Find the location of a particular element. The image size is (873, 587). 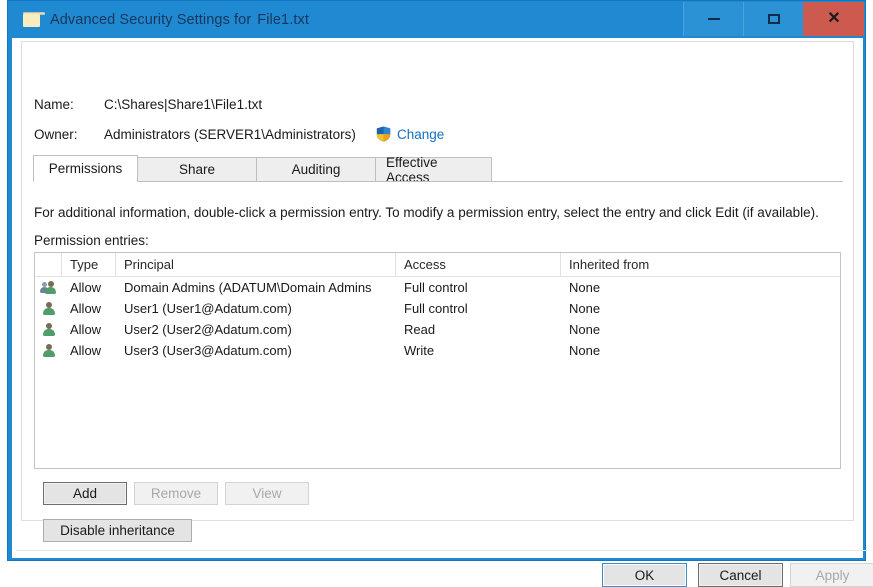

row-access: Read is located at coordinates (420, 329).